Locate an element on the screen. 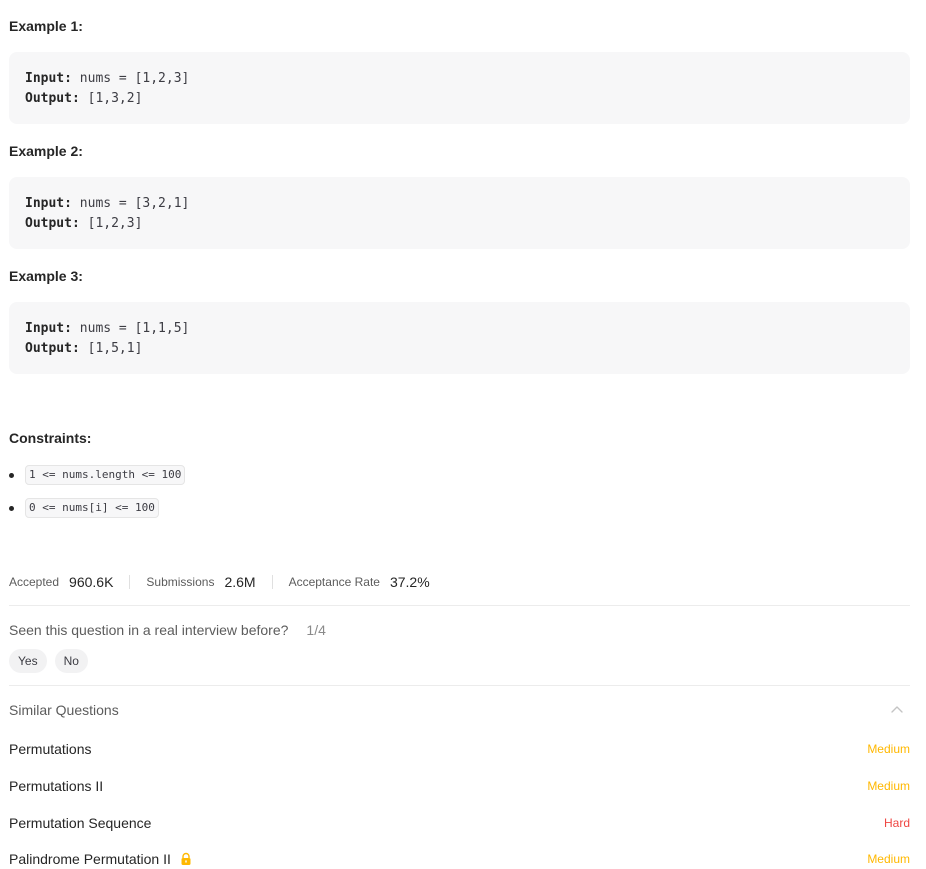  similar-questions-header: Similar Questions is located at coordinates (459, 710).